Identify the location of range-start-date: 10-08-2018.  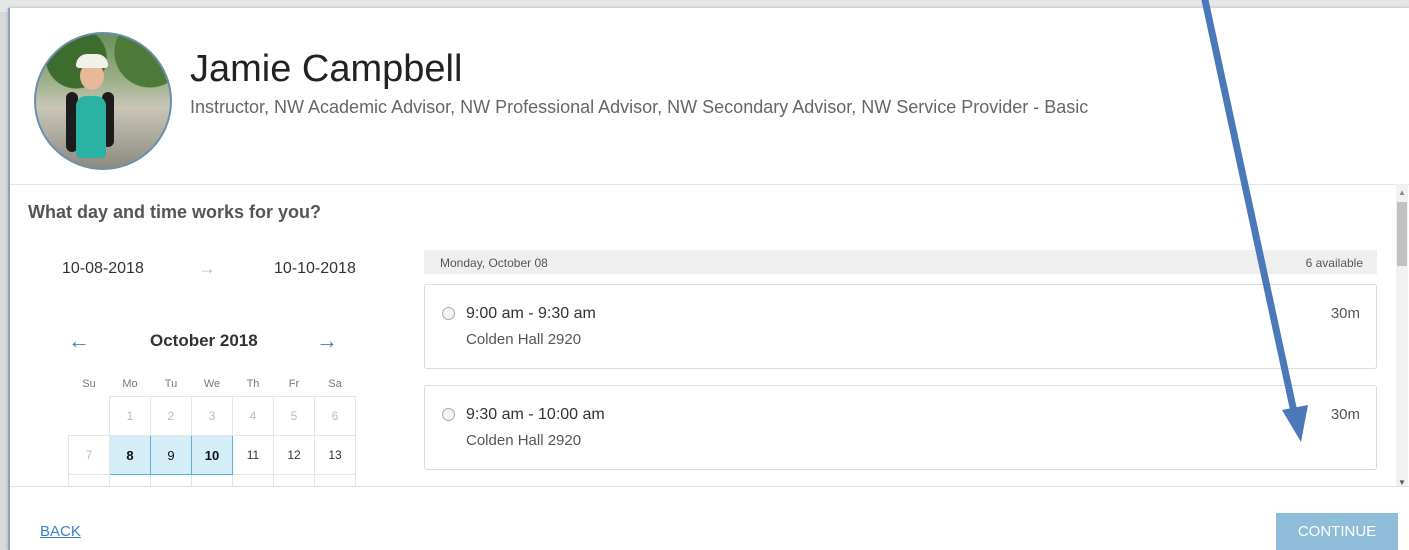
(103, 269).